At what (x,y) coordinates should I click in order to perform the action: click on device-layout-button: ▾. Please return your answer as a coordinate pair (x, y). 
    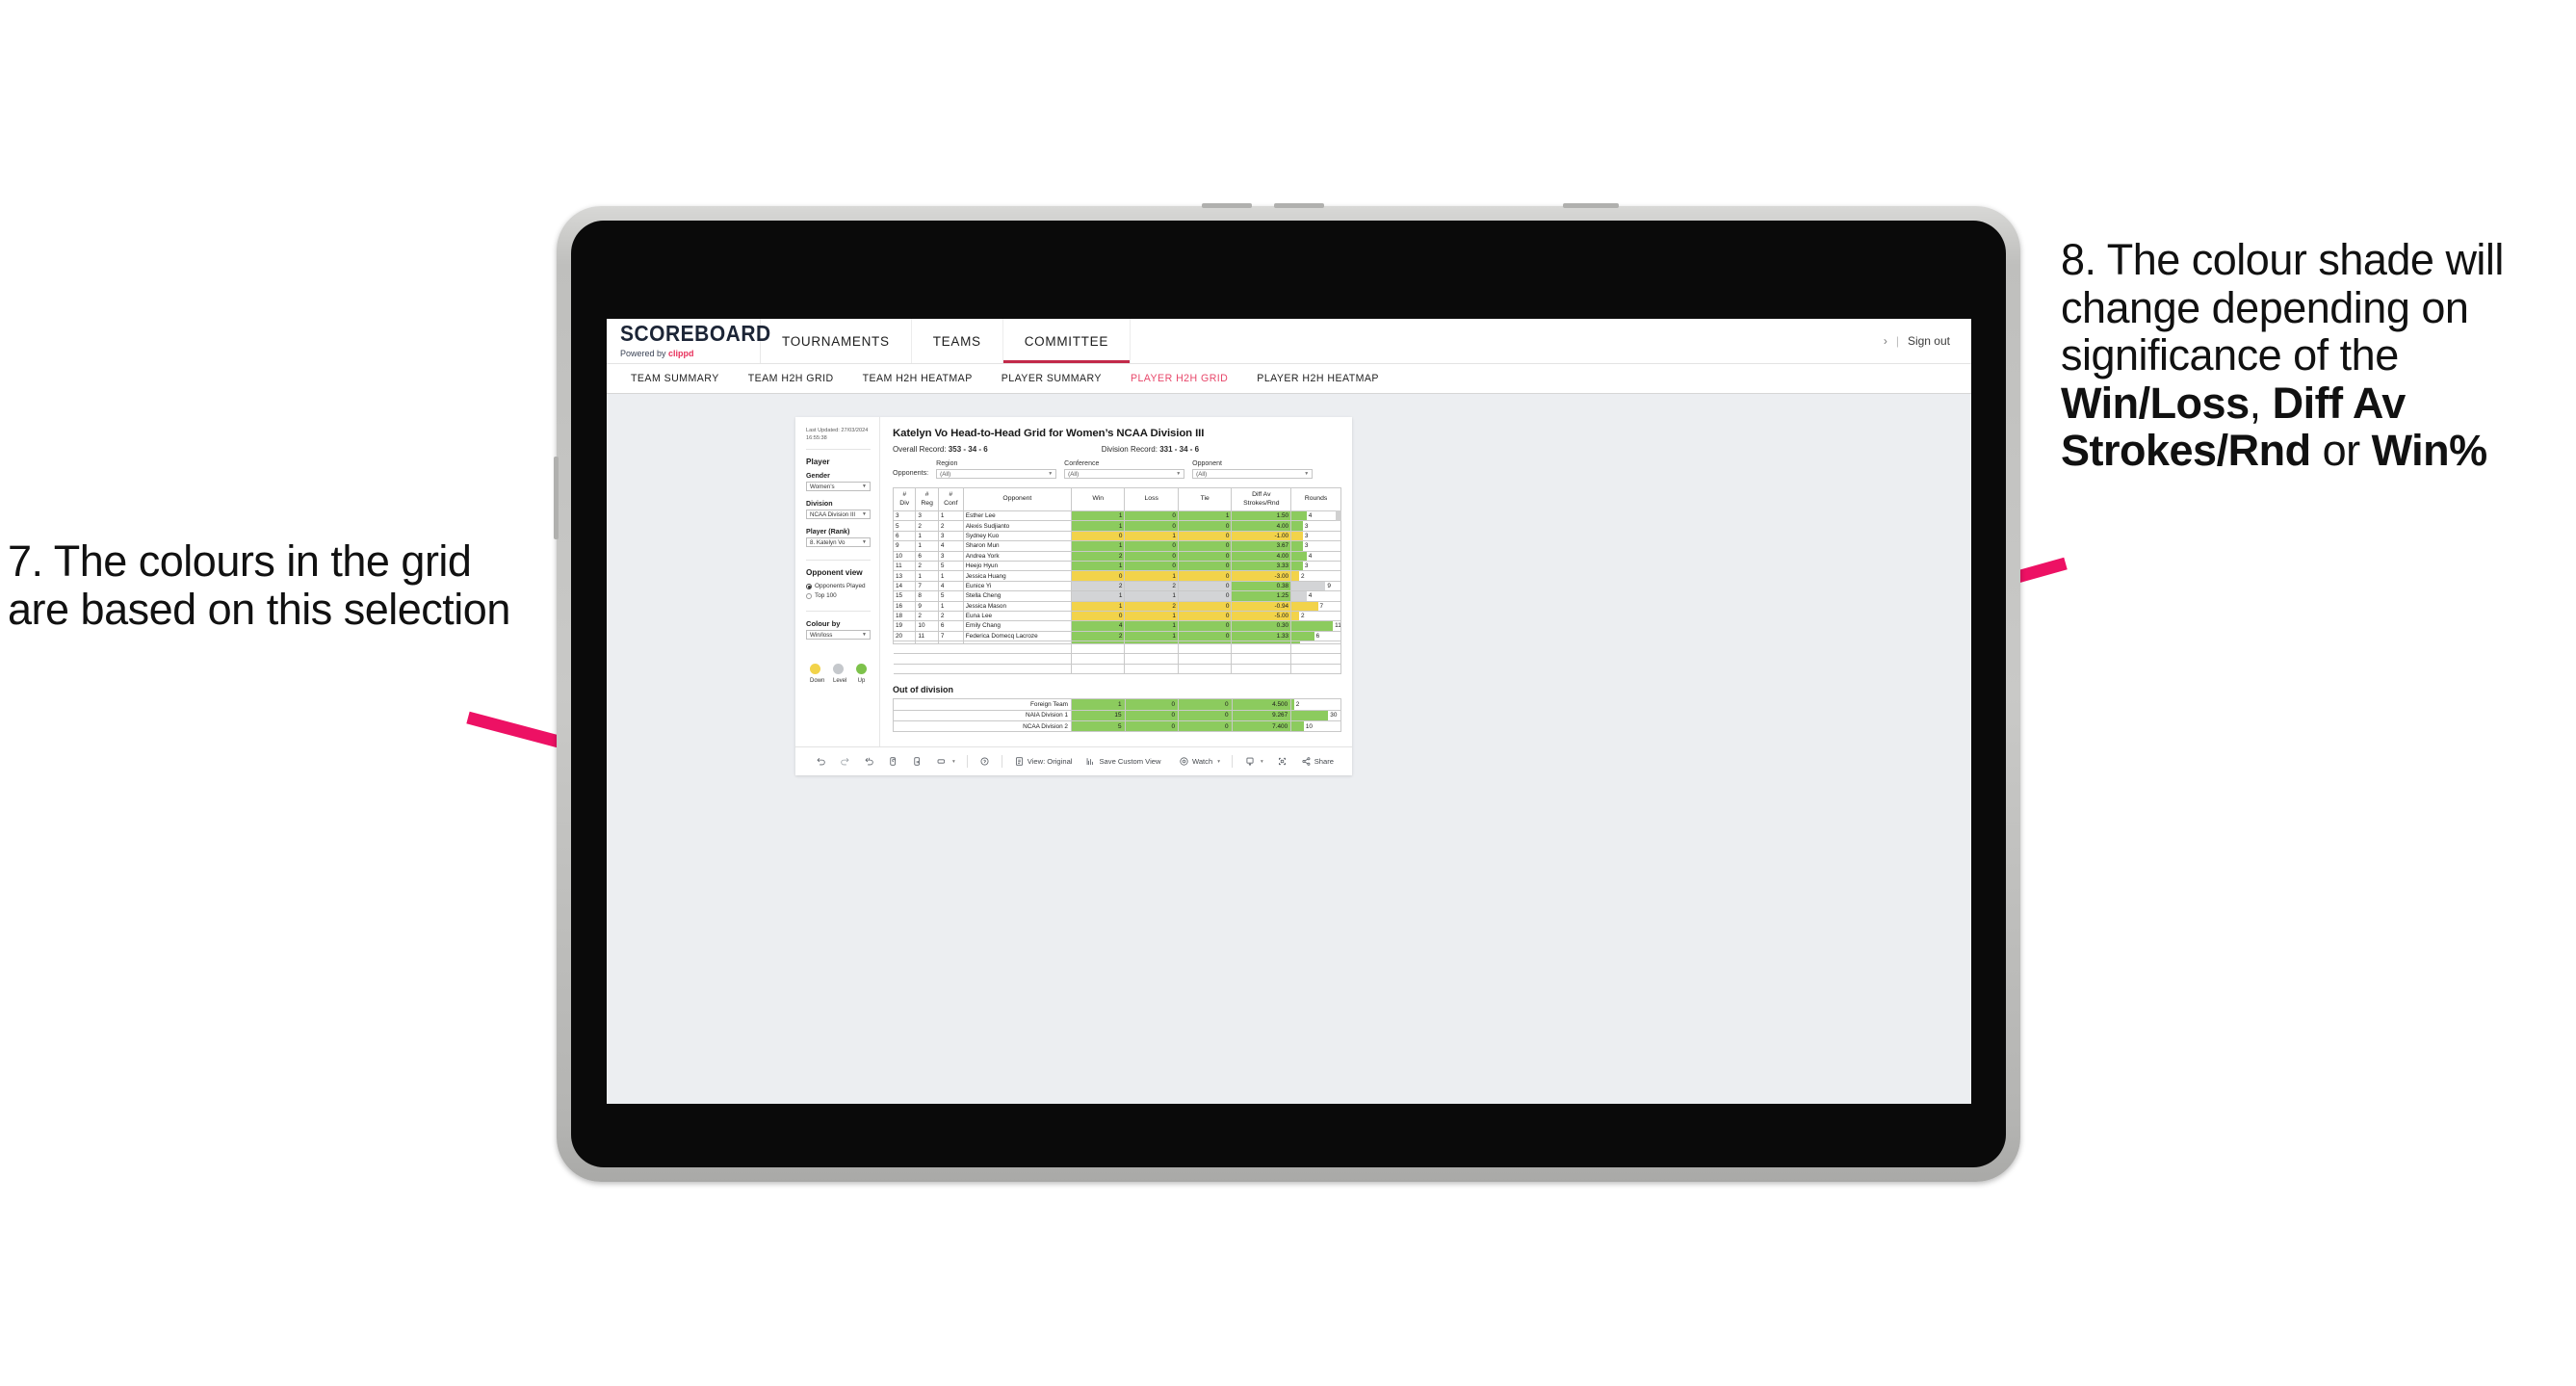
    Looking at the image, I should click on (945, 761).